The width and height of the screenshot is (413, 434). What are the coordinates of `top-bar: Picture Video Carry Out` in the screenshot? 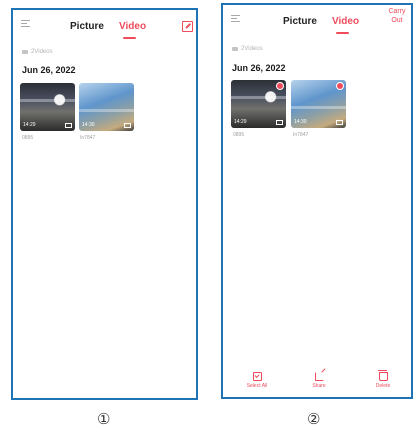 It's located at (317, 22).